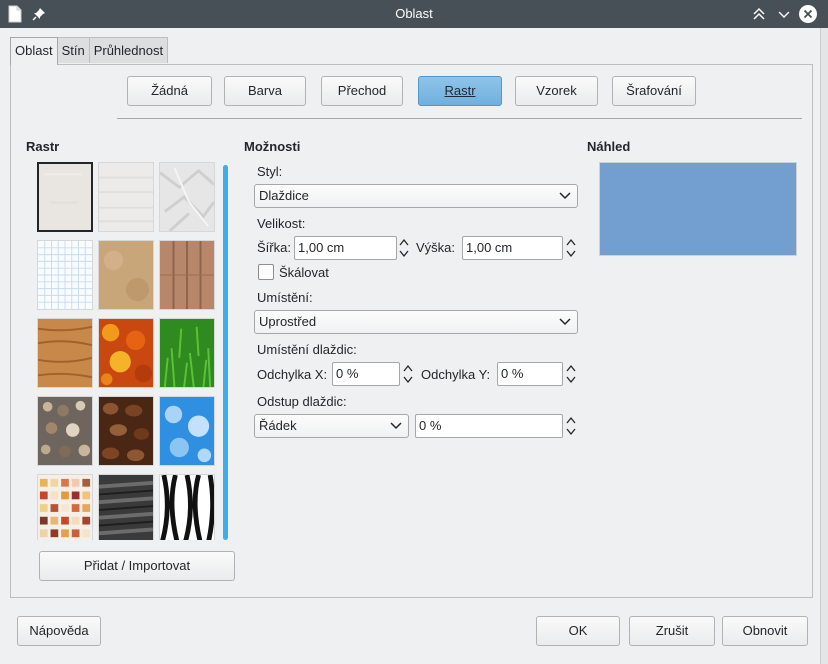  I want to click on preview-heading: Náhled, so click(609, 146).